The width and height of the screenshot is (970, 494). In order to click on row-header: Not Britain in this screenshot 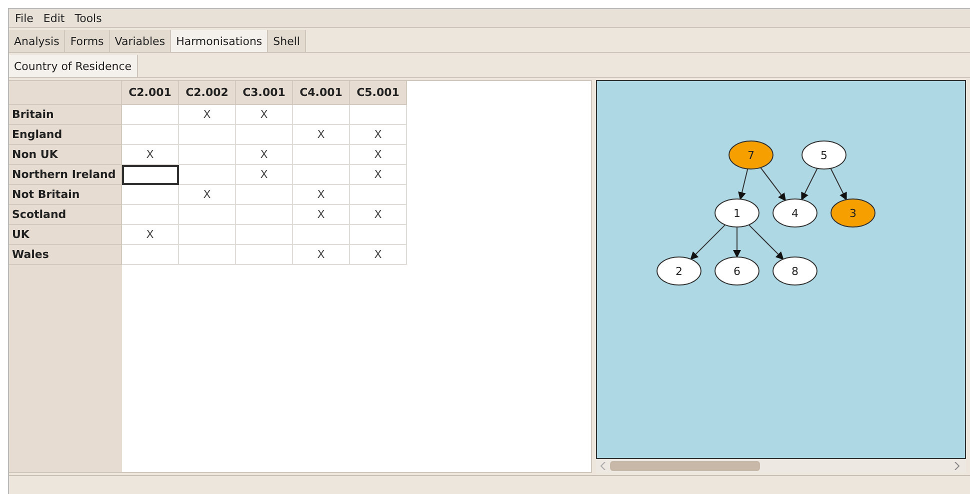, I will do `click(65, 195)`.